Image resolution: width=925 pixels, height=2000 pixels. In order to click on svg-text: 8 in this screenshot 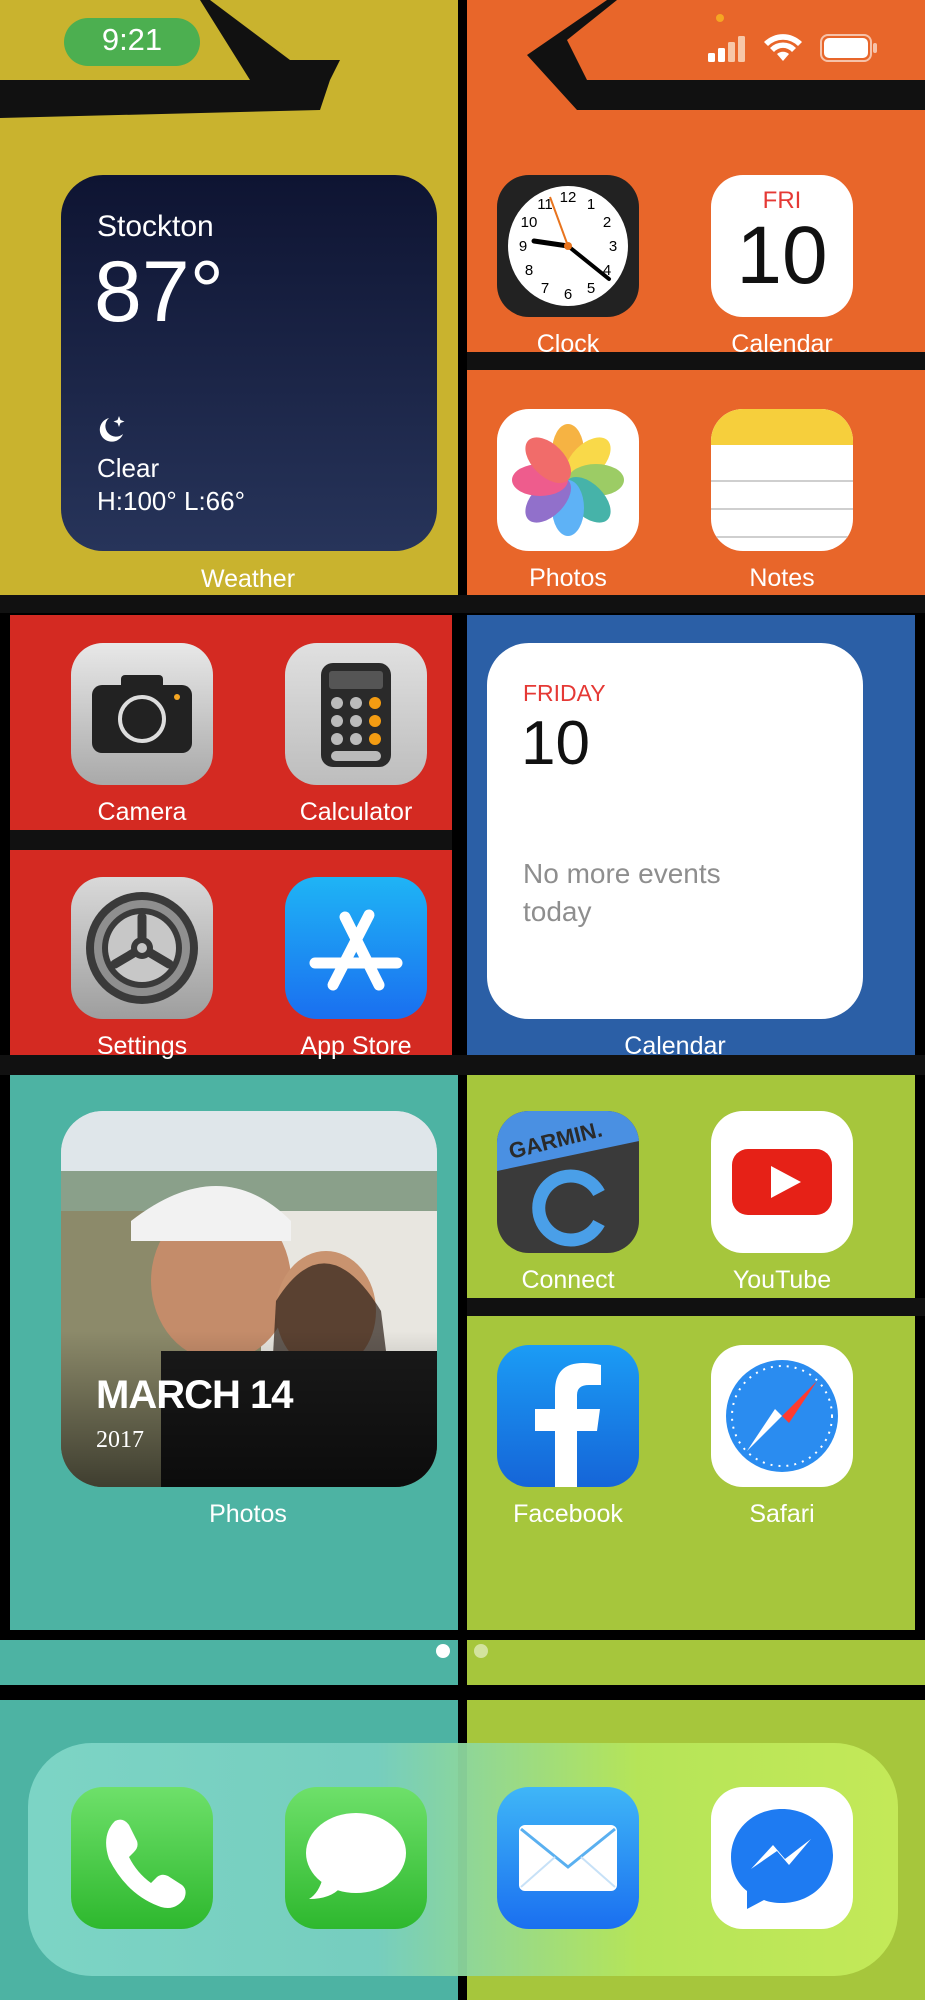, I will do `click(529, 270)`.